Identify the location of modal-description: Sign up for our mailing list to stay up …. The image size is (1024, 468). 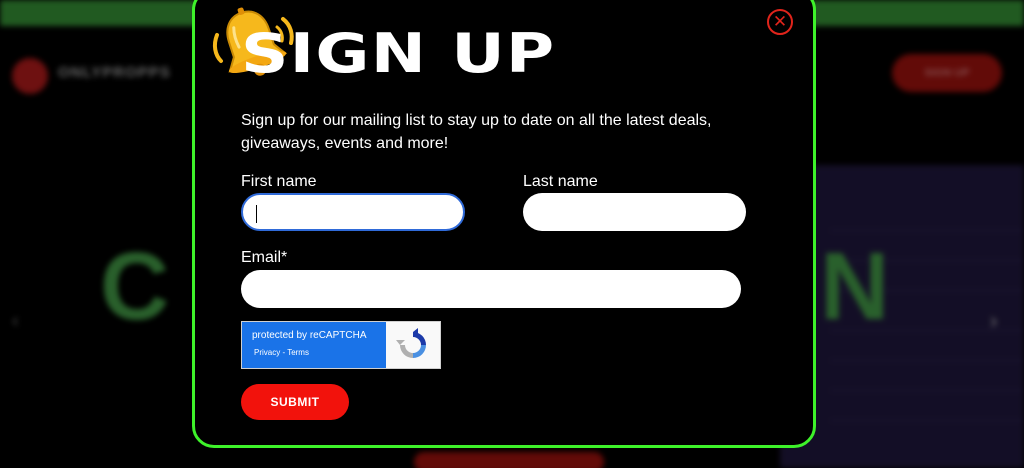
(476, 132).